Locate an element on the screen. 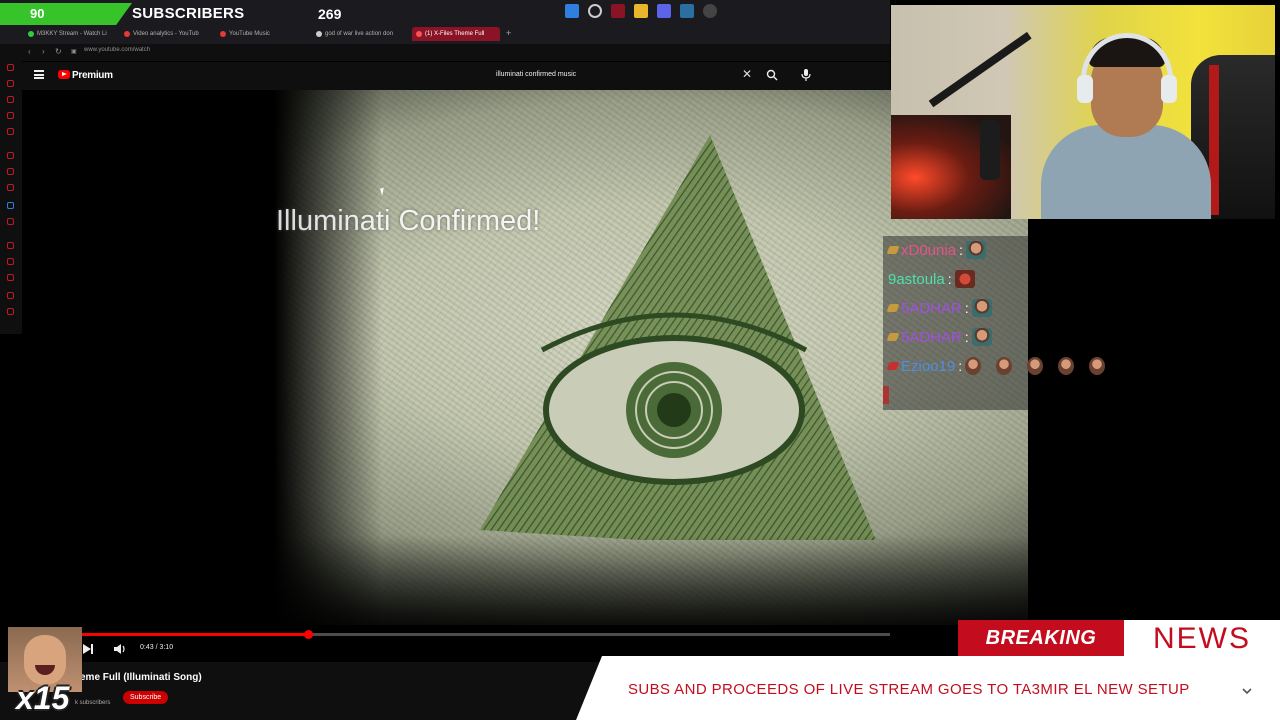 This screenshot has width=1280, height=720. steam-taskbar-icon is located at coordinates (687, 11).